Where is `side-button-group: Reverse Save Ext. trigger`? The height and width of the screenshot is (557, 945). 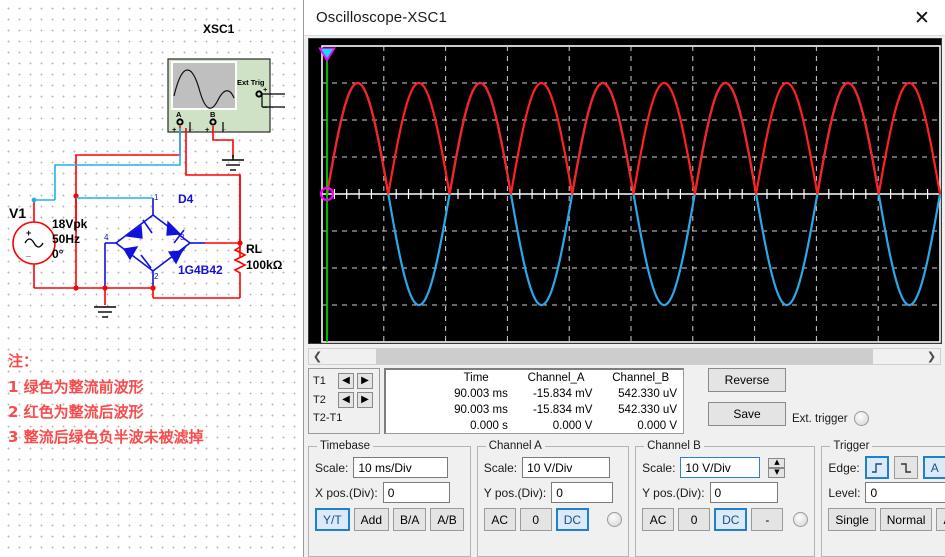 side-button-group: Reverse Save Ext. trigger is located at coordinates (788, 397).